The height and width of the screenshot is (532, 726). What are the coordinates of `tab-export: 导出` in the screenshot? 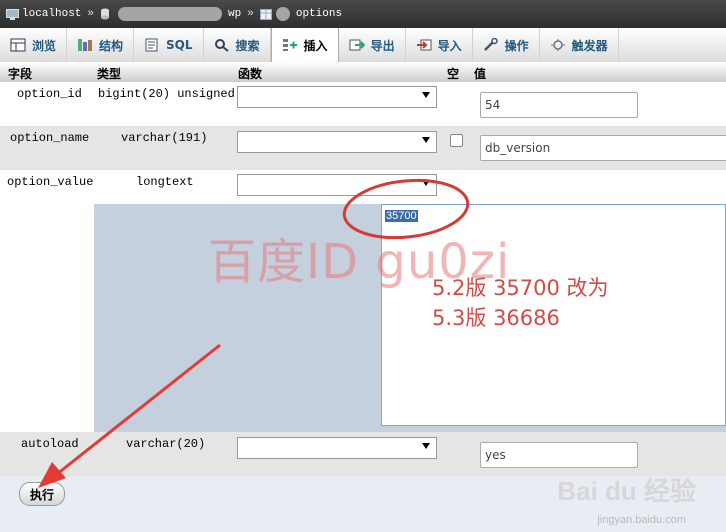 It's located at (372, 45).